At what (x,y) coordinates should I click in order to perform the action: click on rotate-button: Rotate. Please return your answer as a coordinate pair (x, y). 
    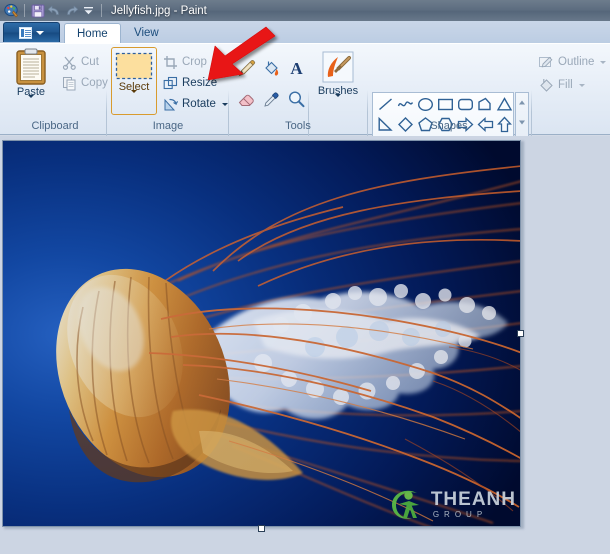
    Looking at the image, I should click on (195, 104).